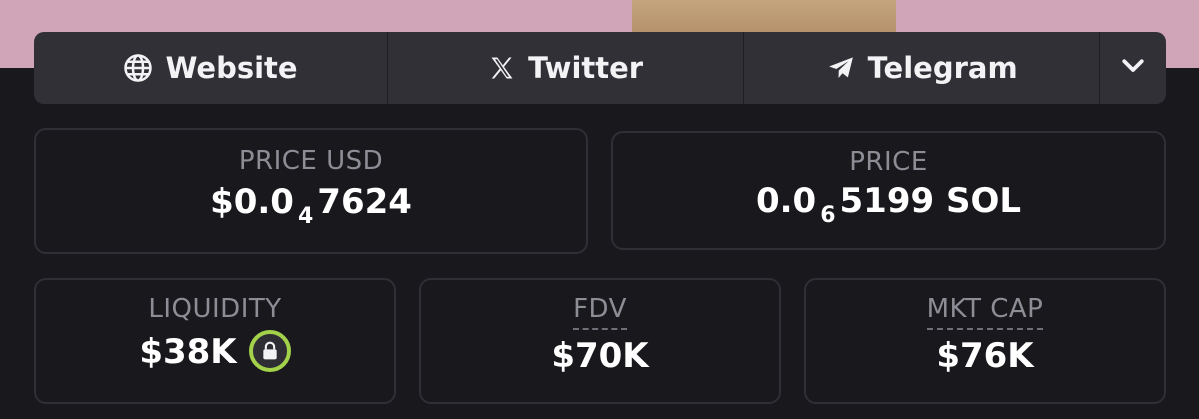  What do you see at coordinates (138, 68) in the screenshot?
I see `globe-icon` at bounding box center [138, 68].